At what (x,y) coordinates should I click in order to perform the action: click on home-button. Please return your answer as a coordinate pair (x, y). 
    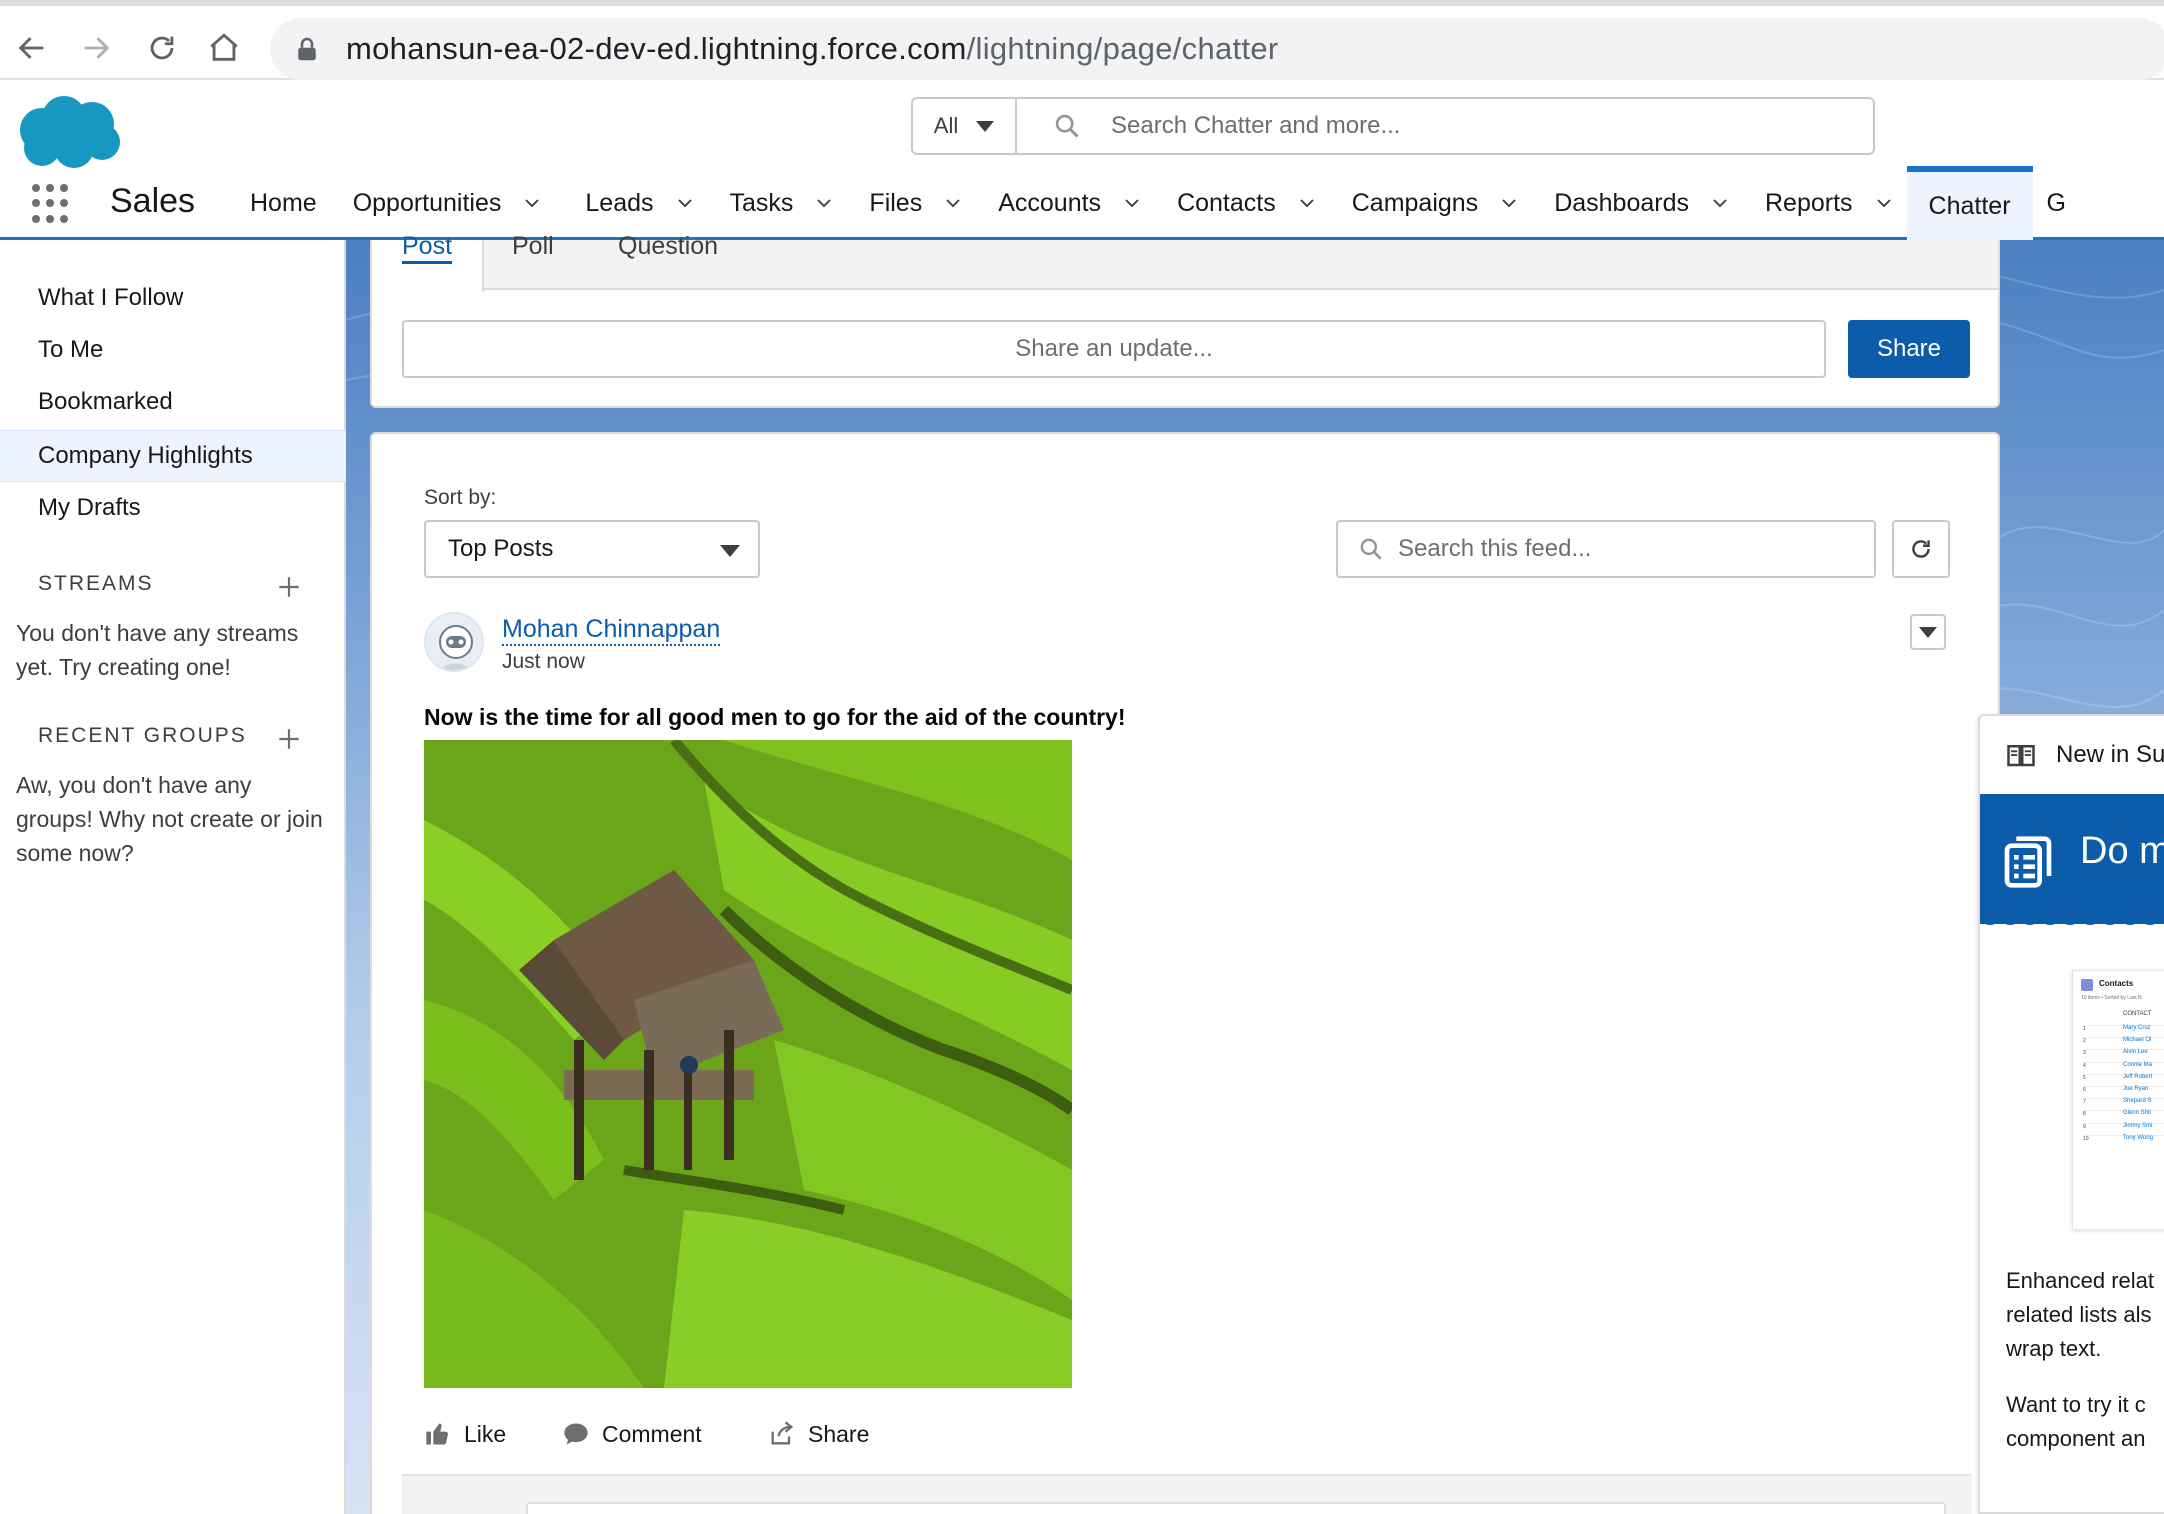
    Looking at the image, I should click on (224, 48).